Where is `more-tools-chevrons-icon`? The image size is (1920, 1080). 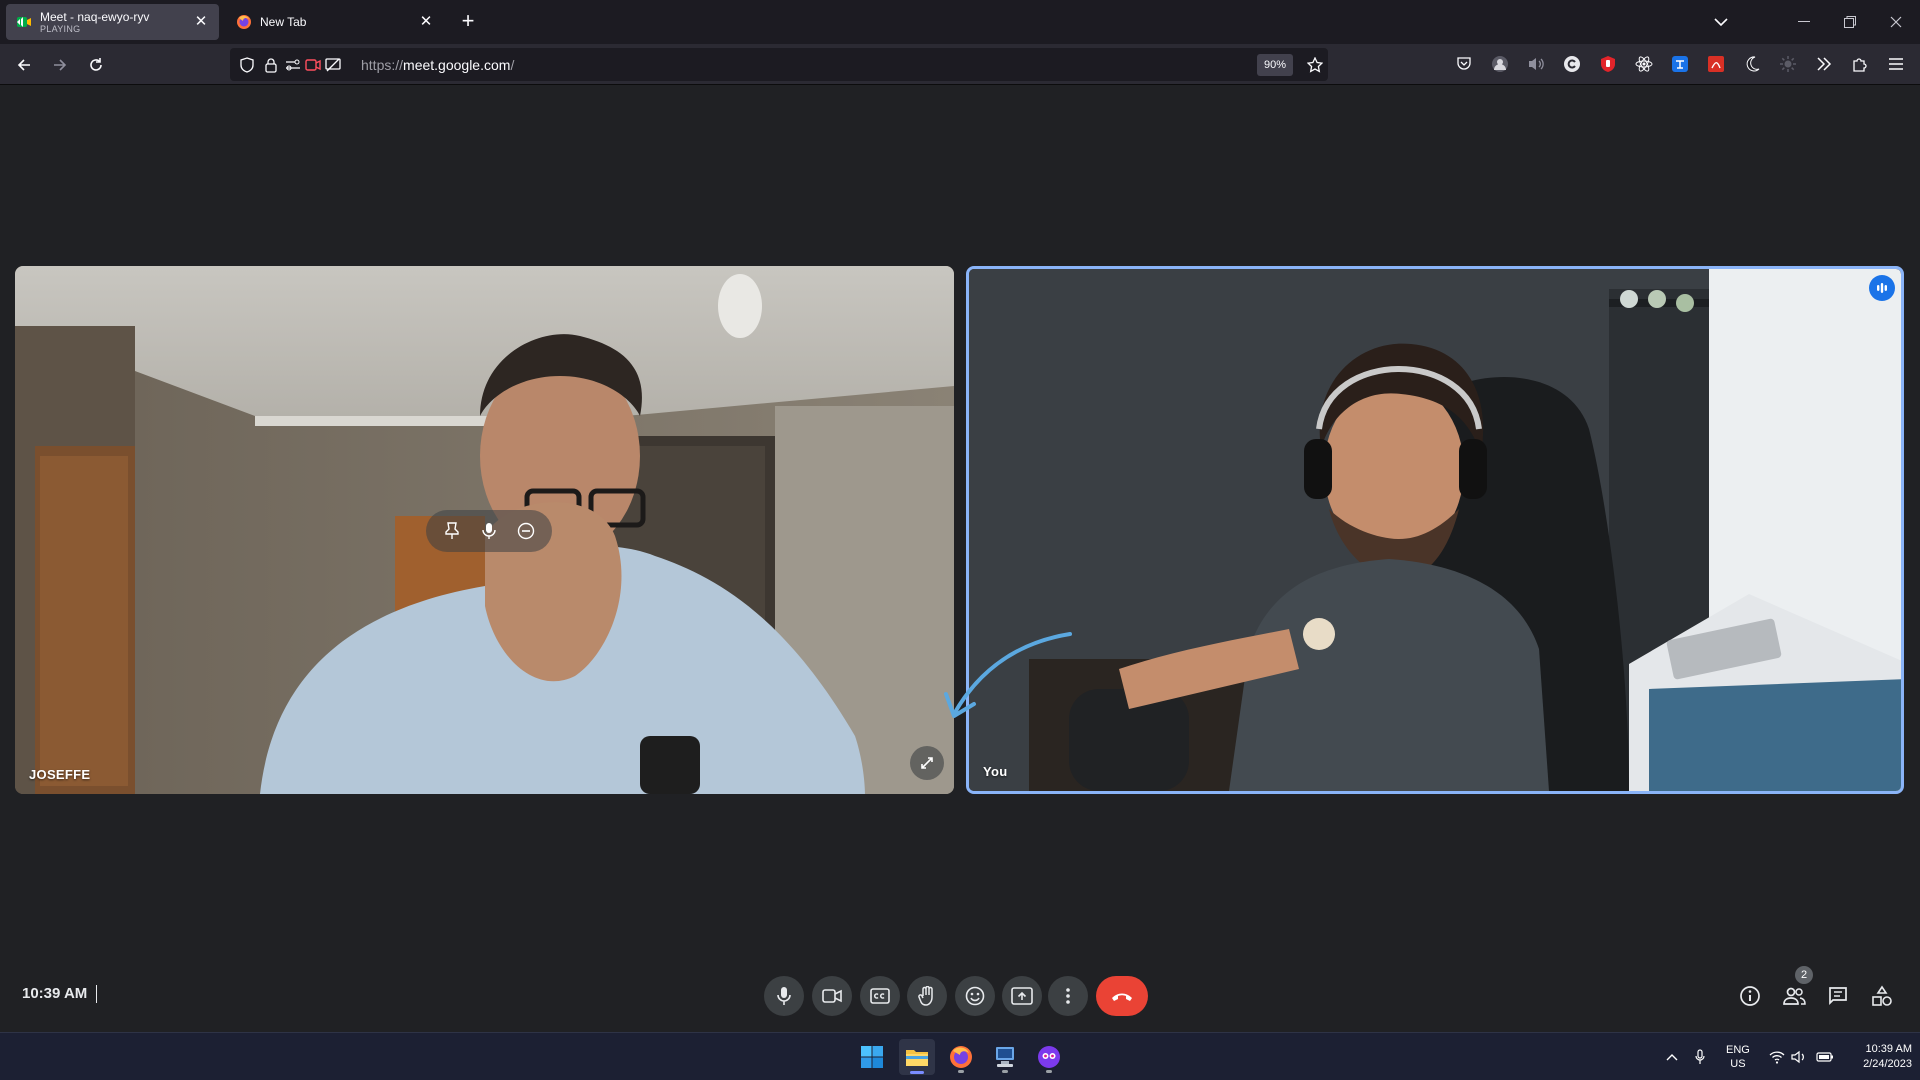
more-tools-chevrons-icon is located at coordinates (1824, 64).